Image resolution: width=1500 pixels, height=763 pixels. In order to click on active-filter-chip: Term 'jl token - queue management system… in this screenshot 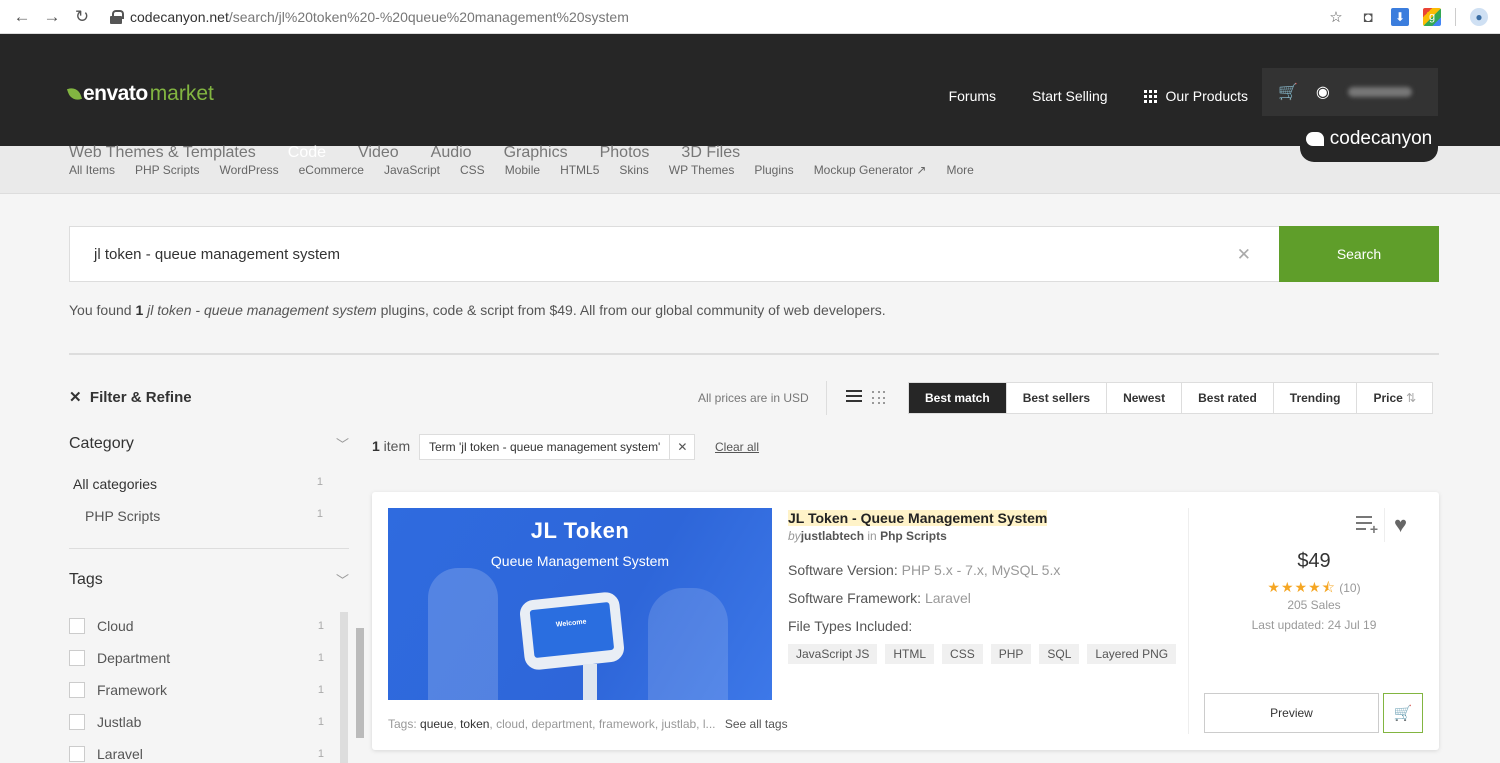, I will do `click(557, 447)`.